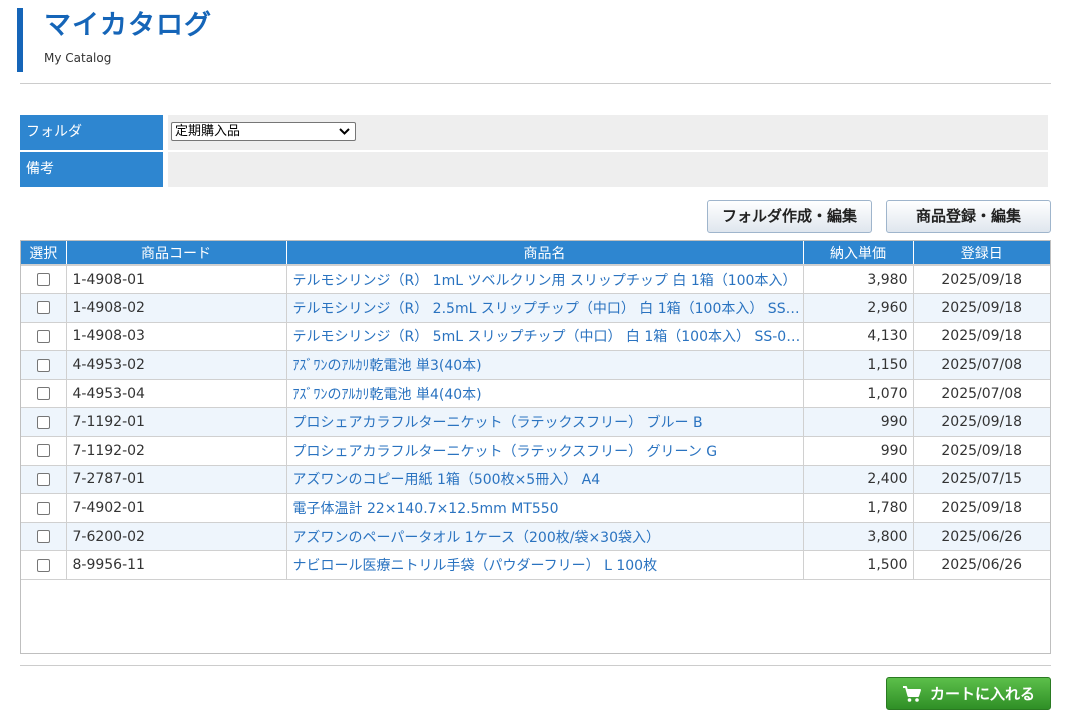 Image resolution: width=1065 pixels, height=717 pixels. I want to click on header-price: 納入単価, so click(858, 253).